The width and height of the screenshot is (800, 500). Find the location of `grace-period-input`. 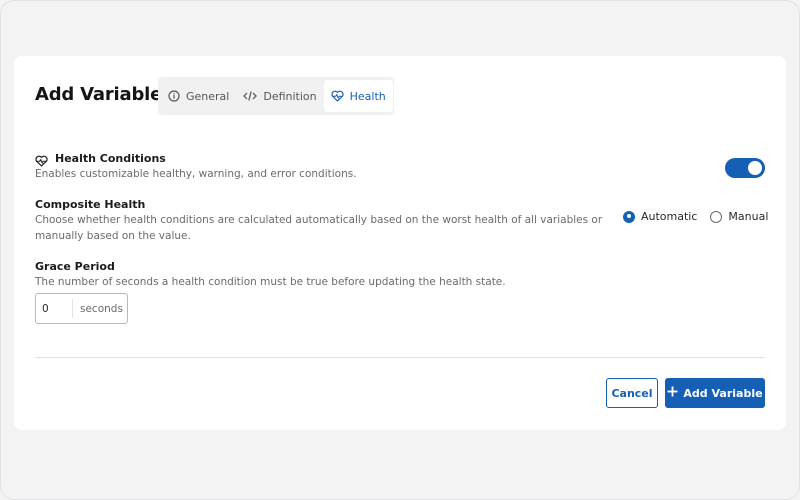

grace-period-input is located at coordinates (54, 308).